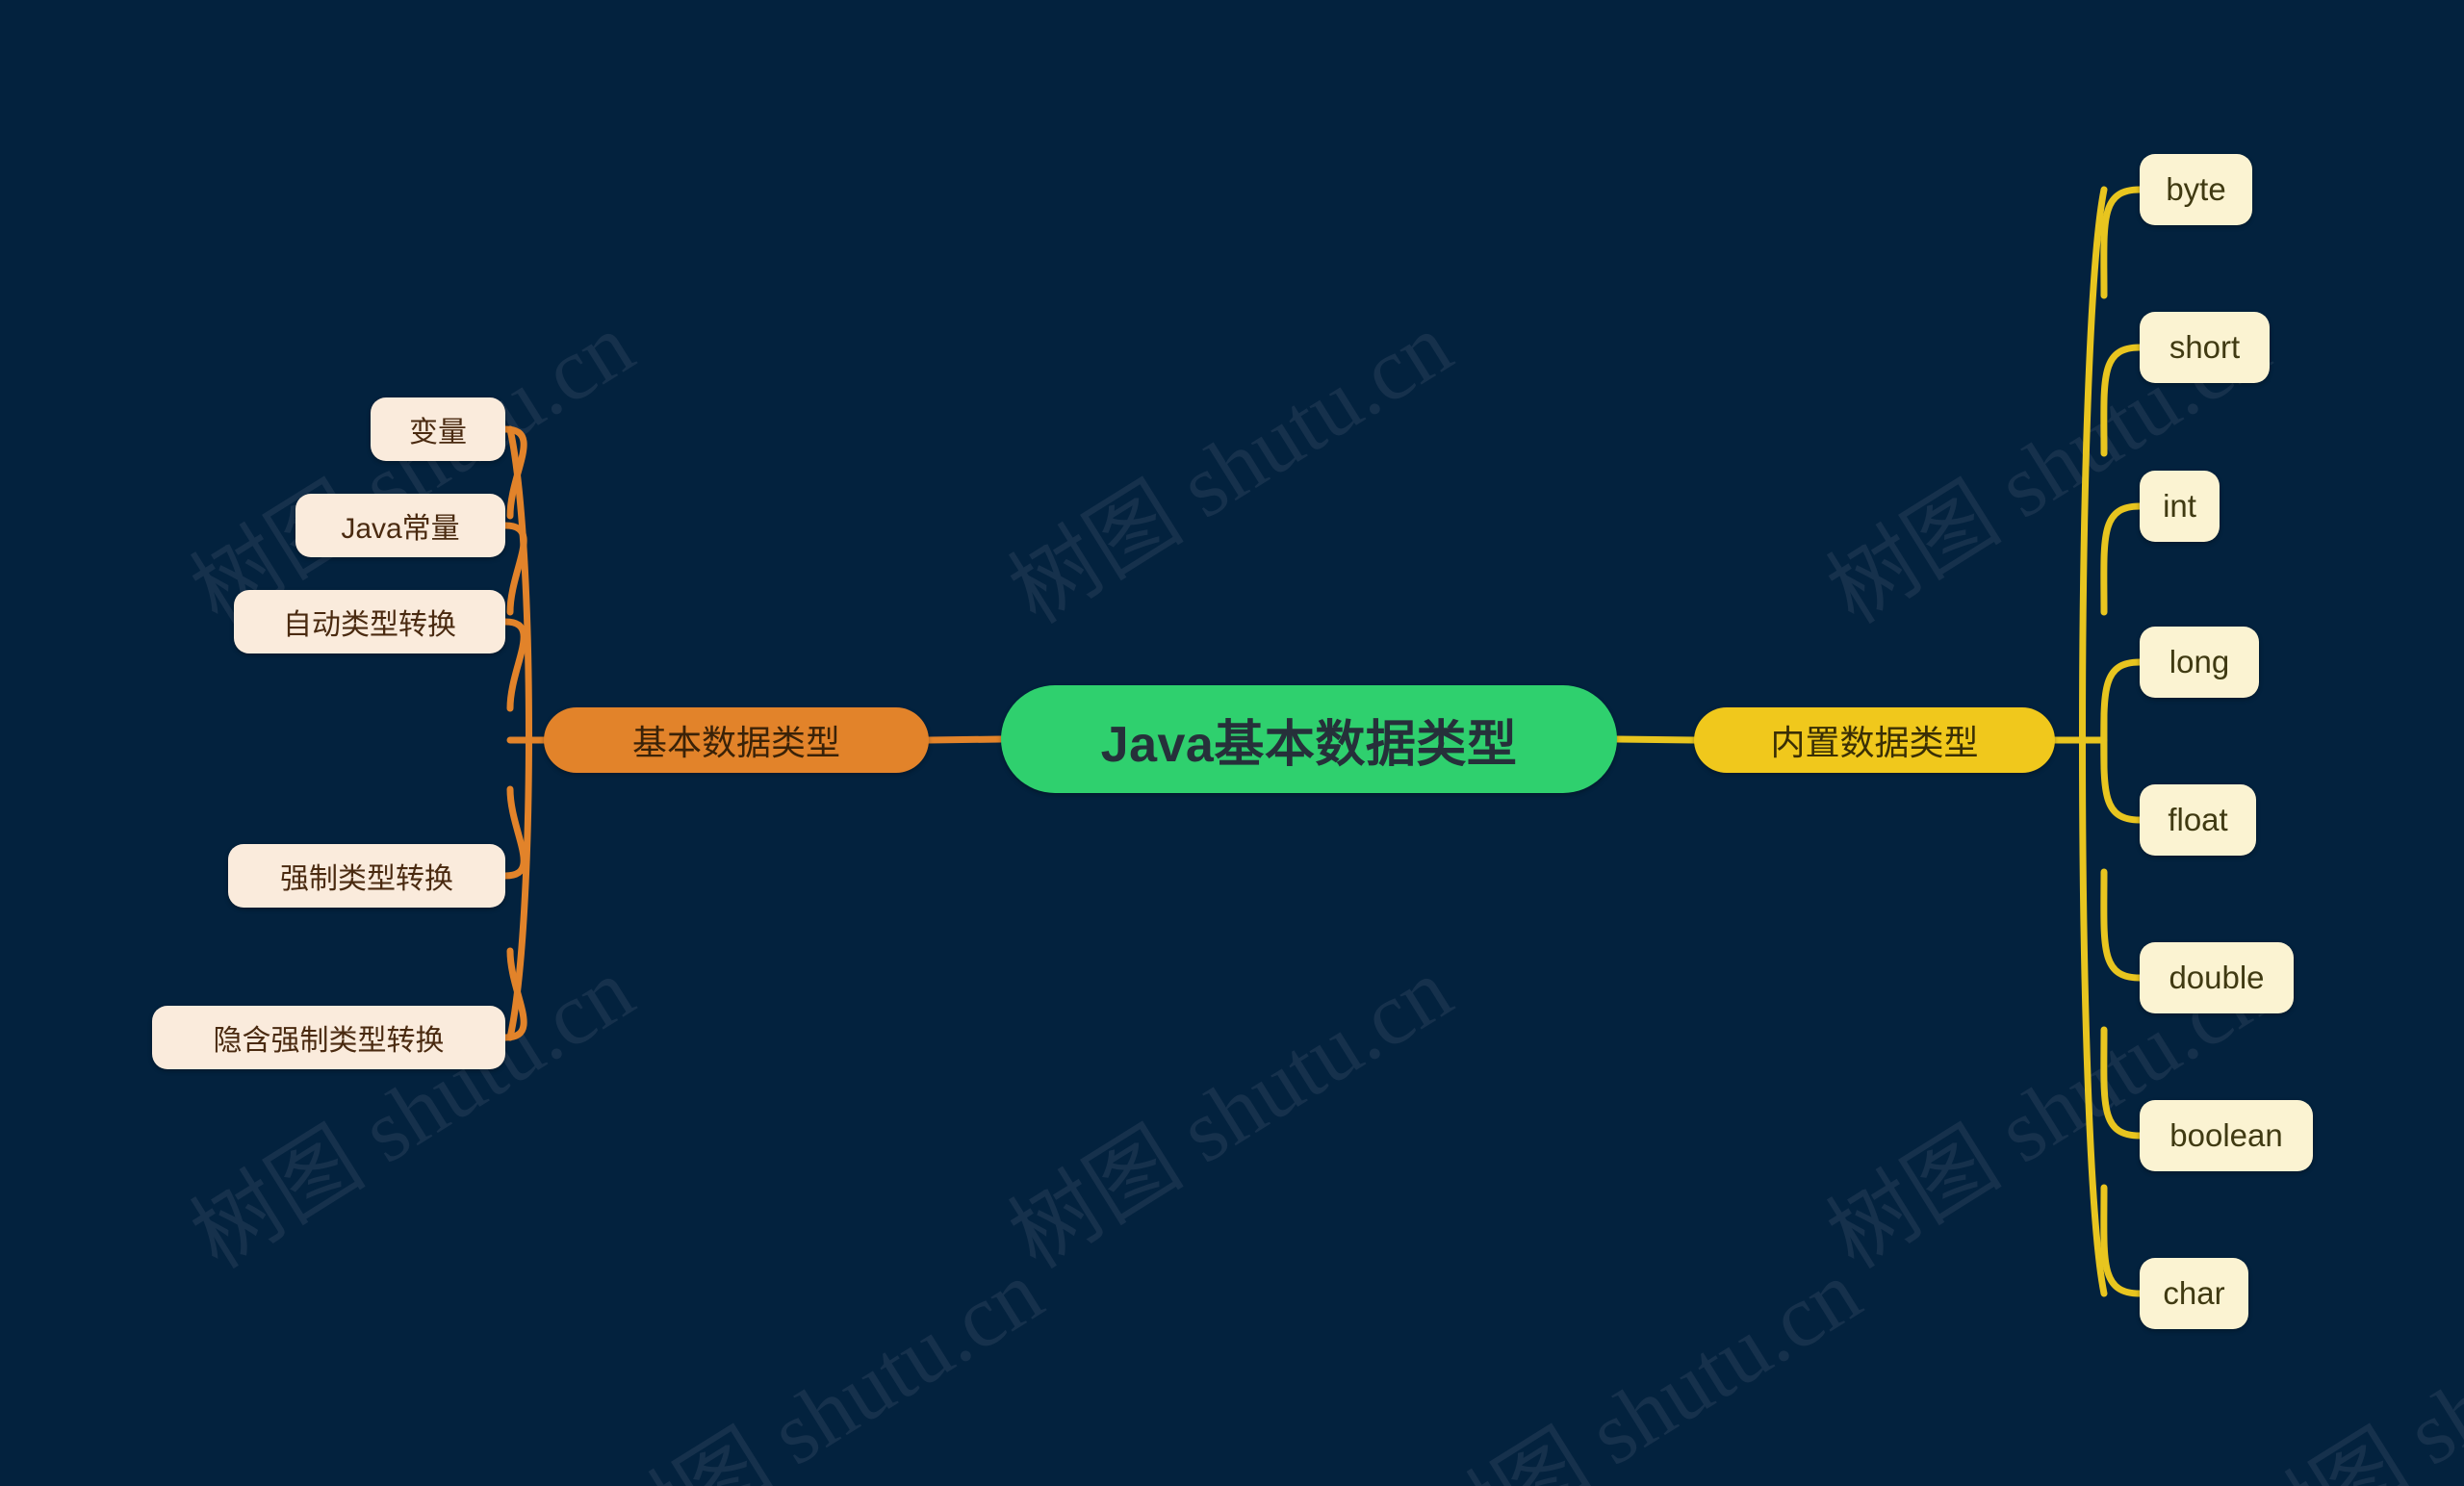 The width and height of the screenshot is (2464, 1486). I want to click on watermark-text-7: 树图 shutu.cn, so click(1639, 1364).